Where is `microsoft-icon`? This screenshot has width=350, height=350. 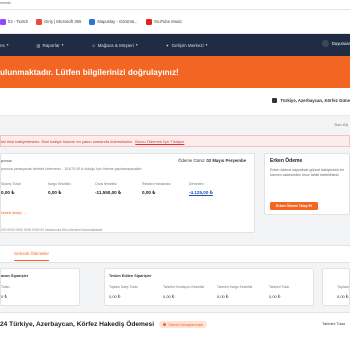
microsoft-icon is located at coordinates (39, 21).